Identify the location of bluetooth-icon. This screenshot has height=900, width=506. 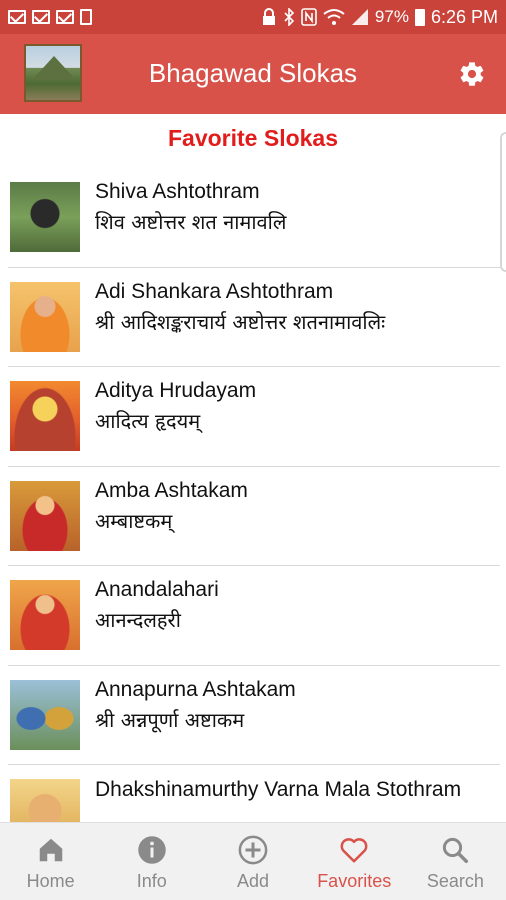
(289, 17).